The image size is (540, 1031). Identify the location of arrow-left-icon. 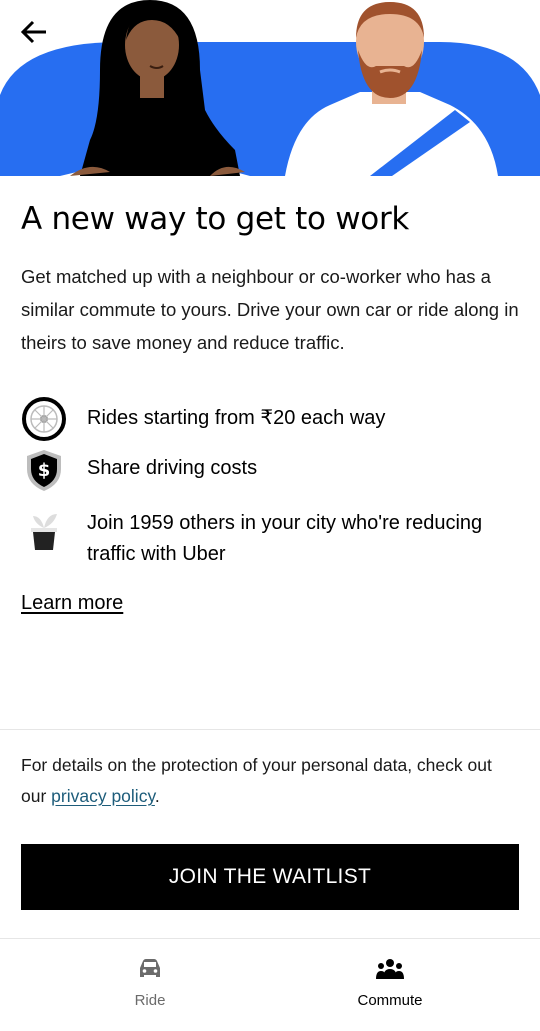
(34, 32).